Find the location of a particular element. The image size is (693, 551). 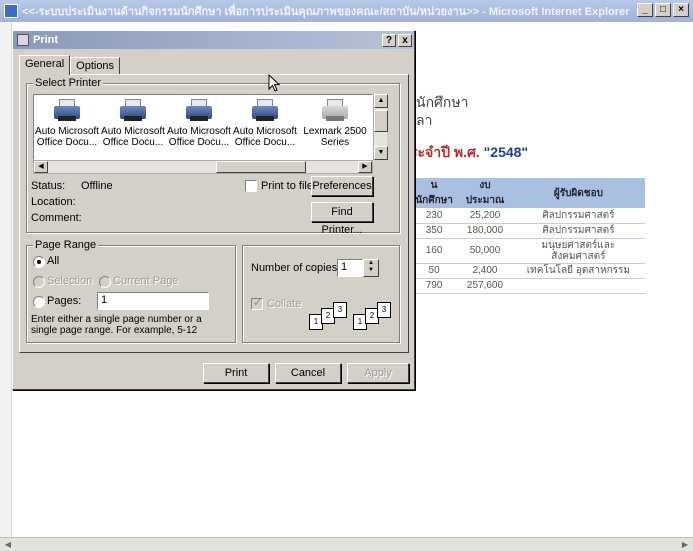

minimize-button: _ is located at coordinates (645, 10).